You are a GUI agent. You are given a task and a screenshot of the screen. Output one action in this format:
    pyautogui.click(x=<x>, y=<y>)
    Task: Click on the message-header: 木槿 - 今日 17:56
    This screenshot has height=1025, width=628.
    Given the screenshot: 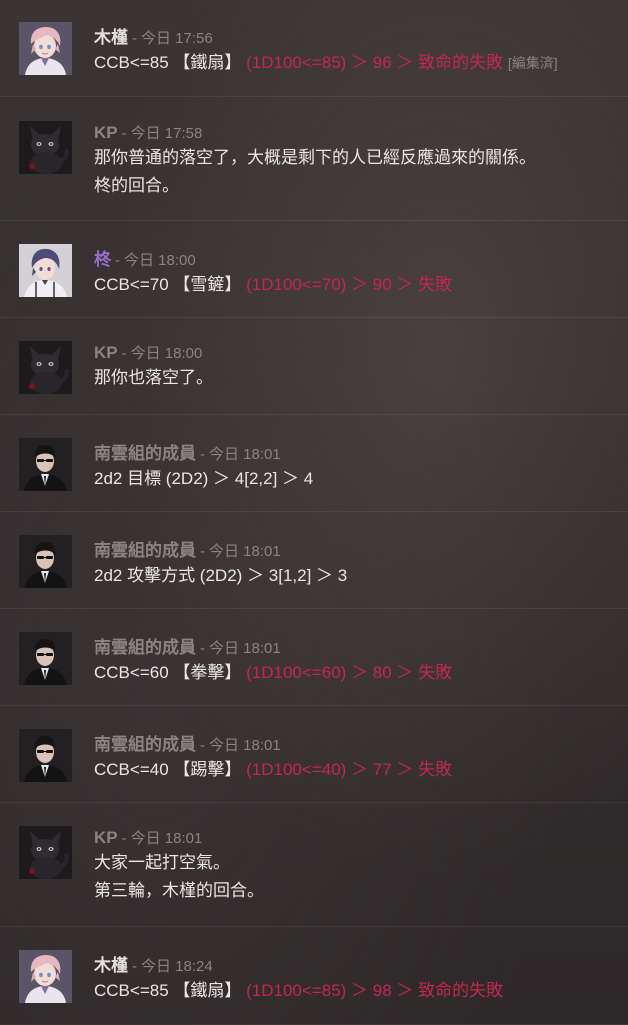 What is the action you would take?
    pyautogui.click(x=351, y=35)
    